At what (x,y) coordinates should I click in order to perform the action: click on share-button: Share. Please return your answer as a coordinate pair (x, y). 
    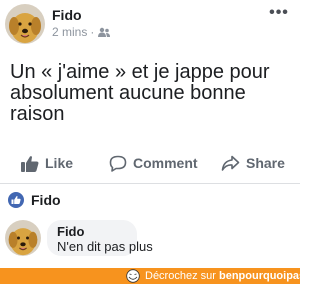
    Looking at the image, I should click on (253, 163).